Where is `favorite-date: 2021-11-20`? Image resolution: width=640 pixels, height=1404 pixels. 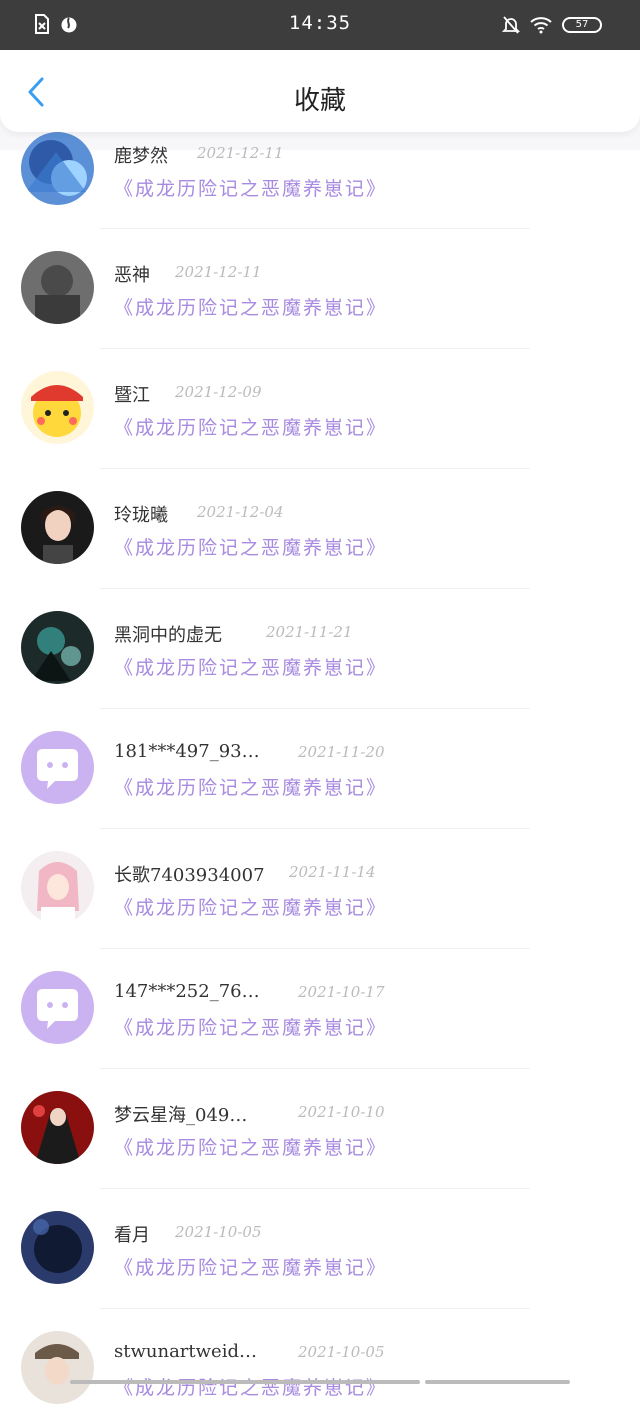
favorite-date: 2021-11-20 is located at coordinates (341, 752).